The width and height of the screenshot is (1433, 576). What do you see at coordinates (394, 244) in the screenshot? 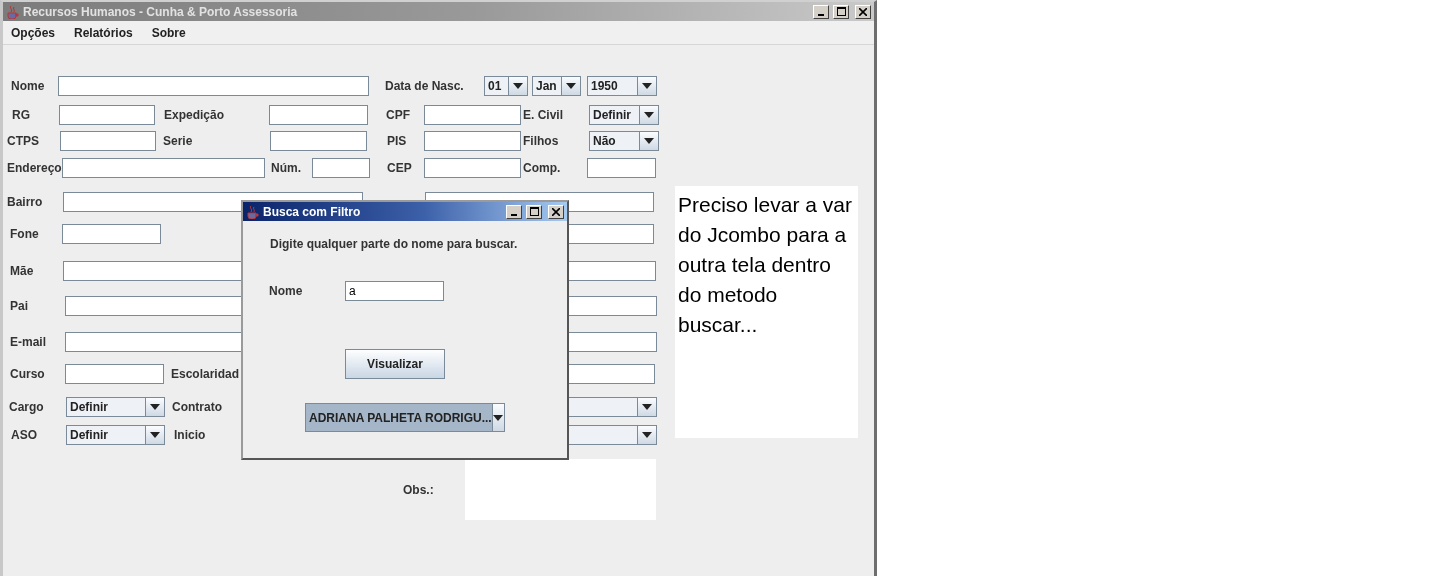
I see `prompt-text: Digite qualquer parte do nome para buscar.` at bounding box center [394, 244].